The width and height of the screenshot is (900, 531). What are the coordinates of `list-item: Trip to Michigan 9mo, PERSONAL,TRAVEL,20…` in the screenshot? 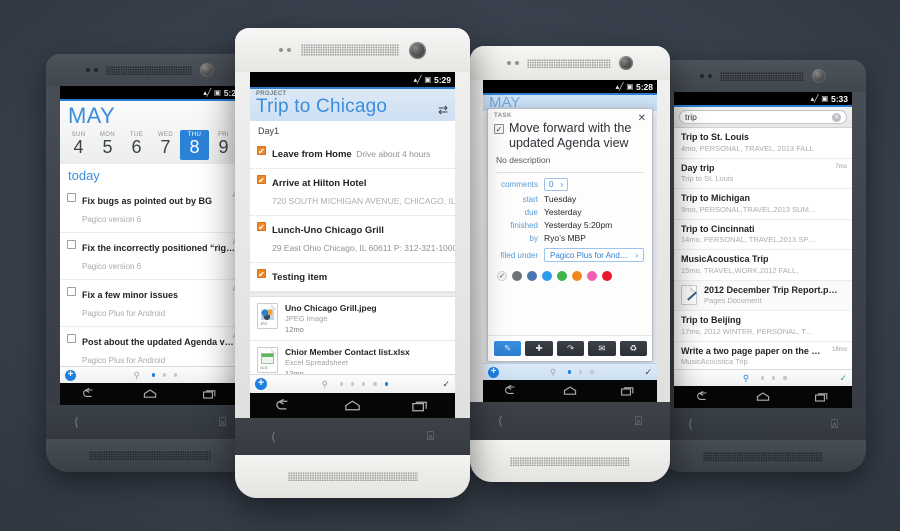 It's located at (763, 204).